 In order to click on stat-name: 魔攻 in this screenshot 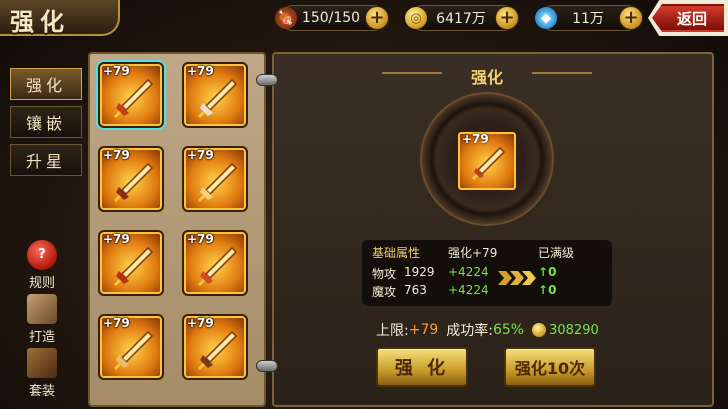, I will do `click(384, 292)`.